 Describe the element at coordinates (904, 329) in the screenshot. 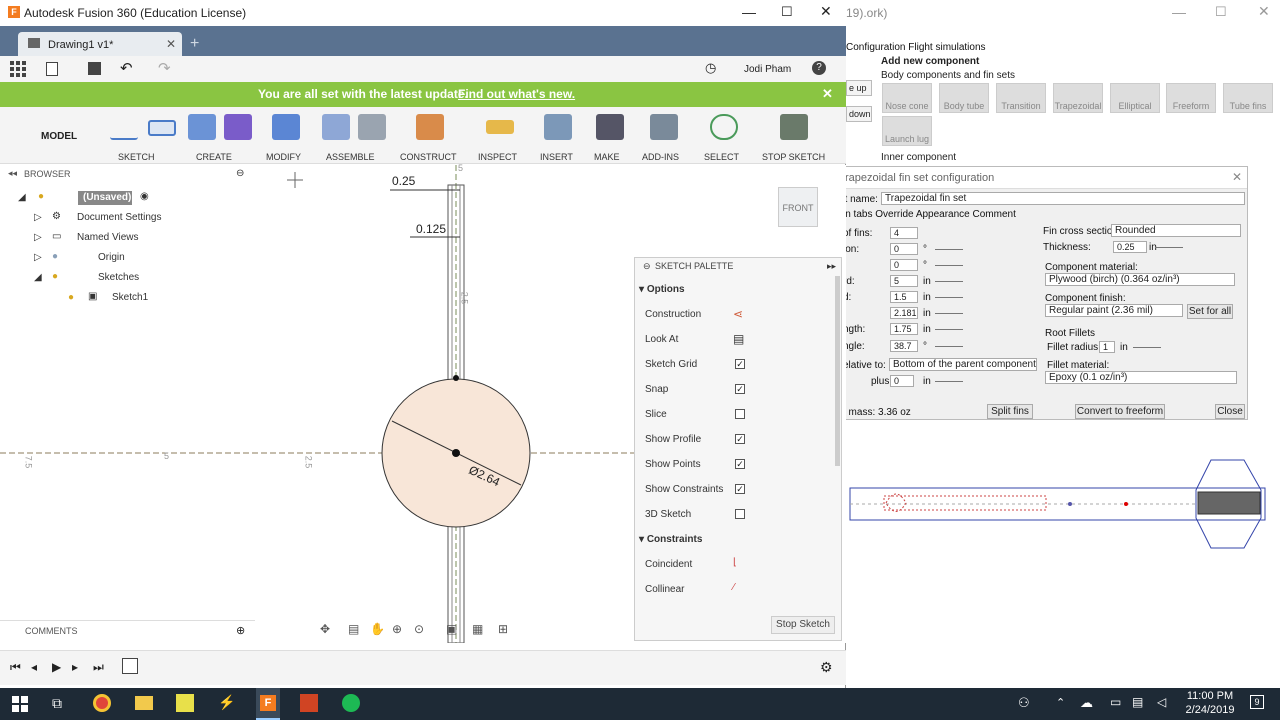

I see `sweep-length-input: 1.75` at that location.